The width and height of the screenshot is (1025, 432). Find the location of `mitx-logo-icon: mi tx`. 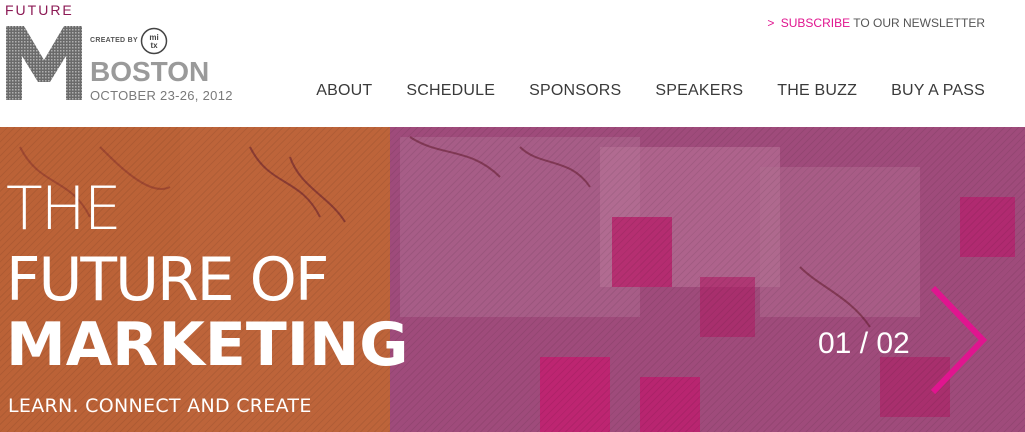

mitx-logo-icon: mi tx is located at coordinates (154, 41).